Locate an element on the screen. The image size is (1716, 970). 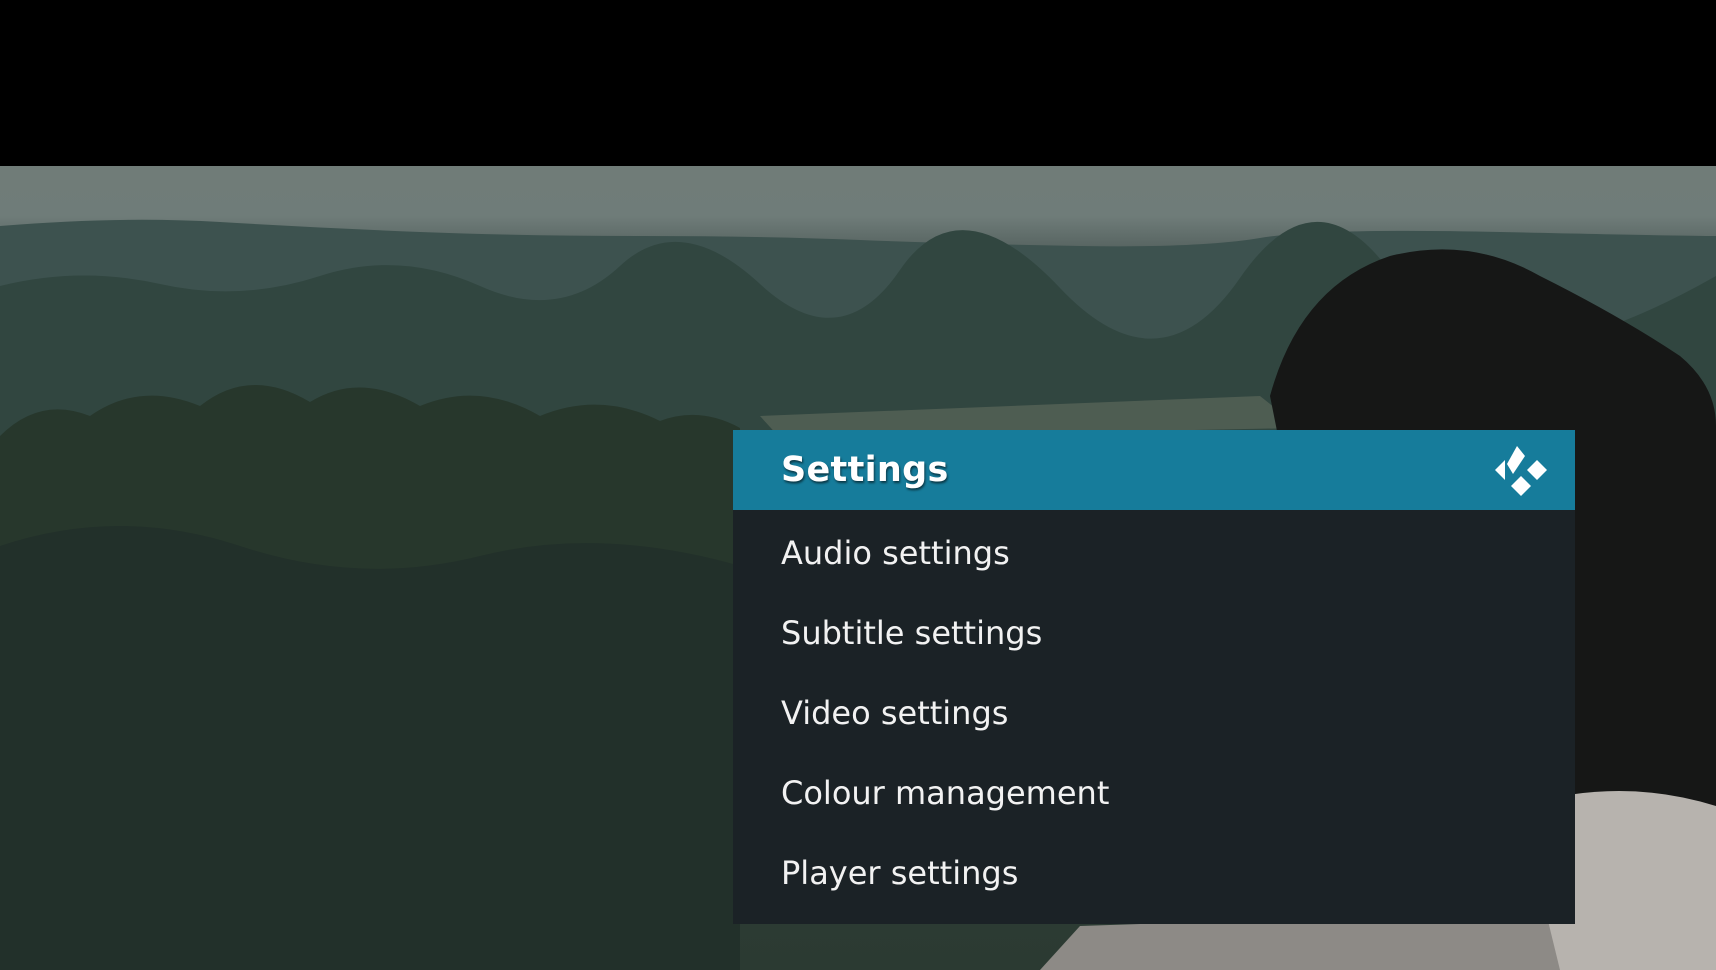
menu-item-label: Audio settings is located at coordinates (895, 553).